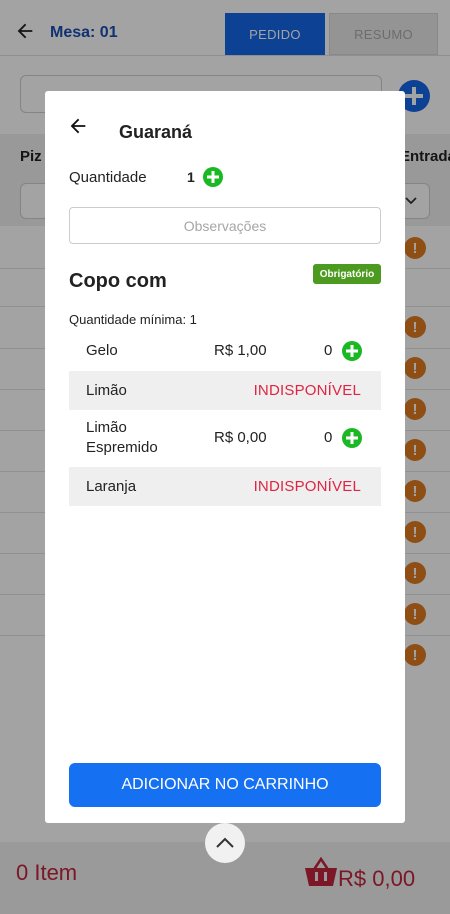 This screenshot has height=914, width=450. What do you see at coordinates (191, 177) in the screenshot?
I see `quantity-value: 1` at bounding box center [191, 177].